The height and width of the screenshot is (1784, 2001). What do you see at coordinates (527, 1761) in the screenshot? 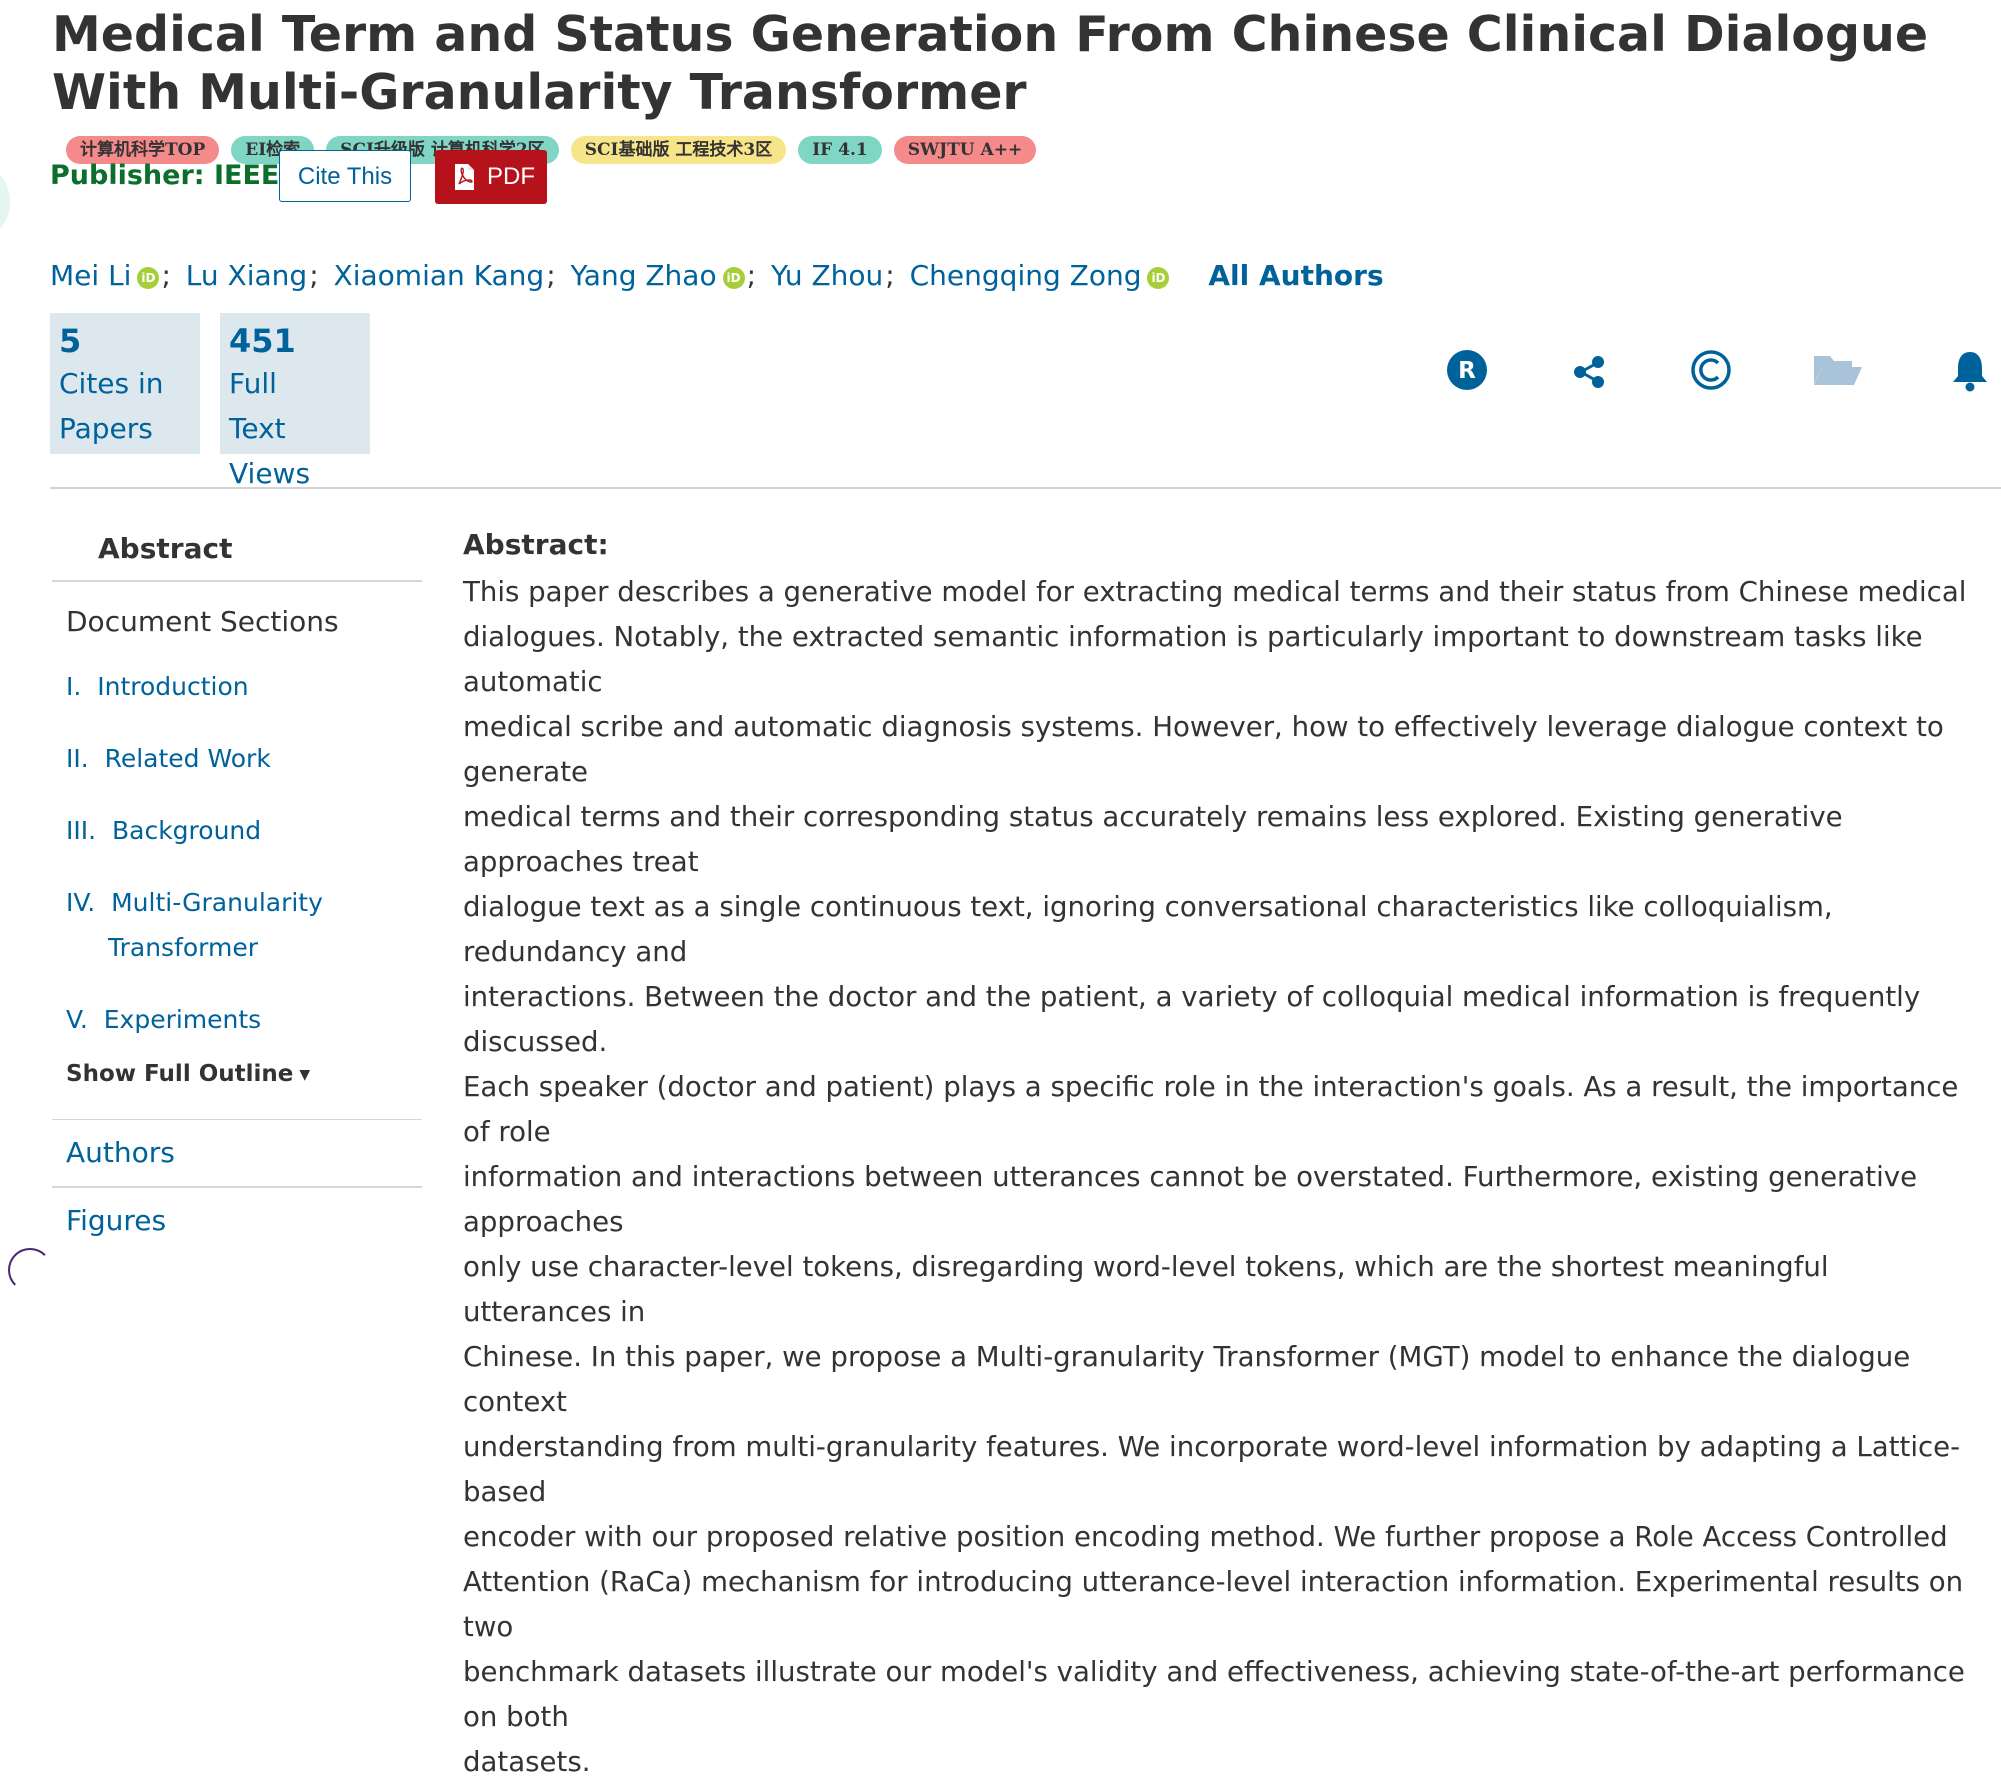
I see `abstract-line: datasets.` at bounding box center [527, 1761].